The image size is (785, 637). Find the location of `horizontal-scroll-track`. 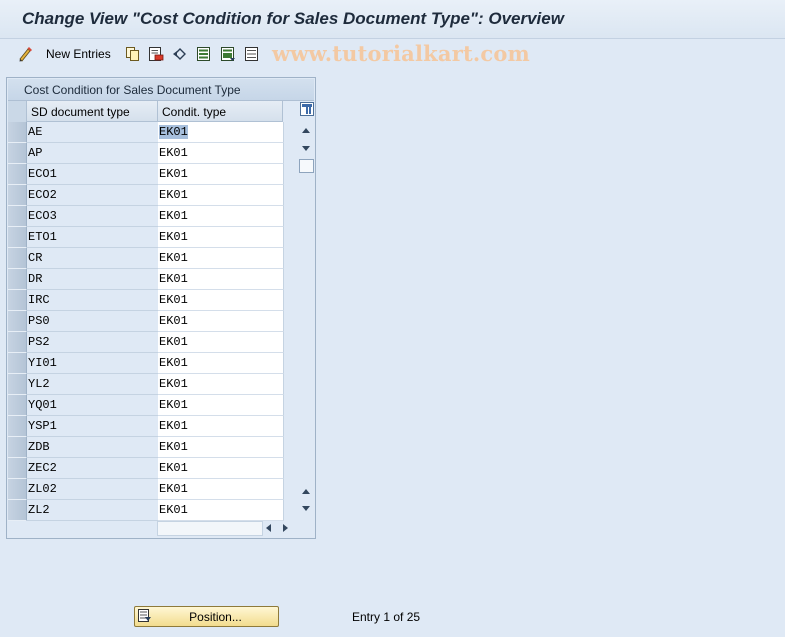

horizontal-scroll-track is located at coordinates (210, 528).